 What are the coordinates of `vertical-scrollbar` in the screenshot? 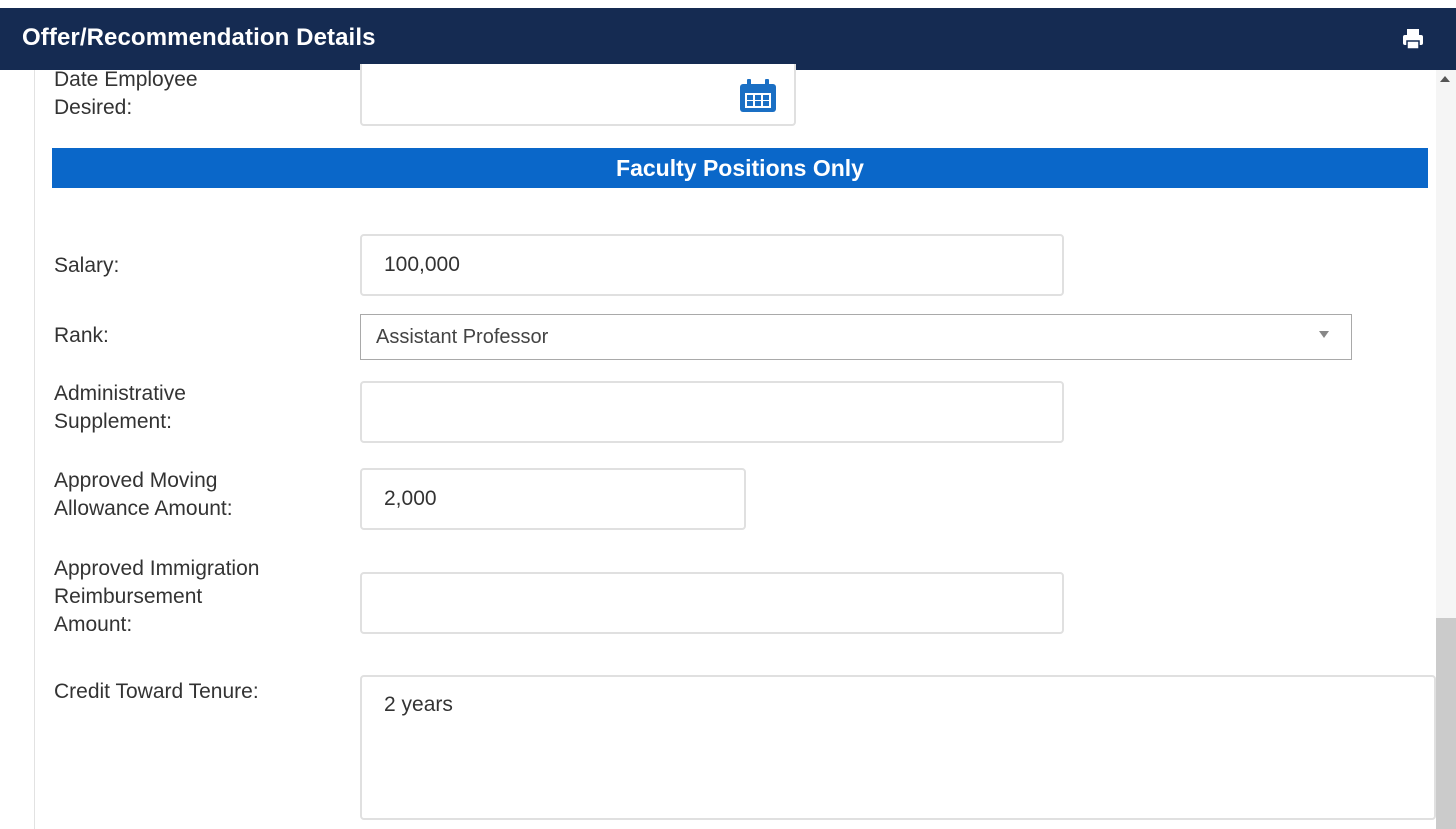 It's located at (1446, 449).